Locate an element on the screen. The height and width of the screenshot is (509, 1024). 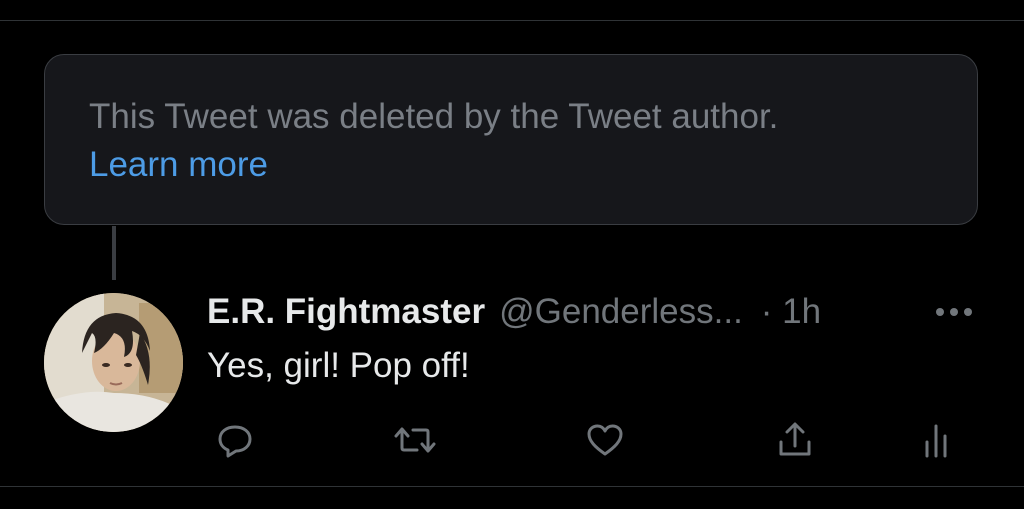
like-icon is located at coordinates (605, 440).